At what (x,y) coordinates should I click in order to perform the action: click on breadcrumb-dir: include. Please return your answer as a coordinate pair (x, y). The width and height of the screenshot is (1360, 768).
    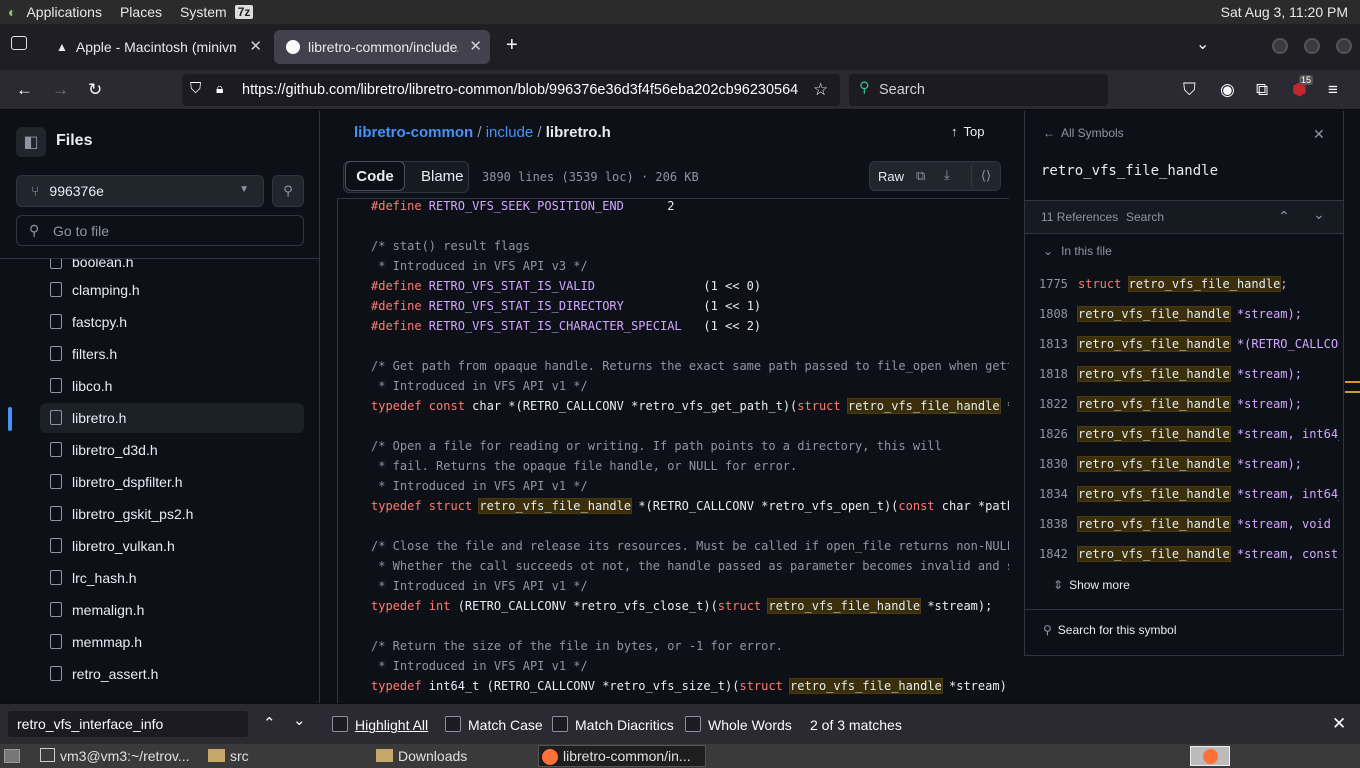
    Looking at the image, I should click on (510, 132).